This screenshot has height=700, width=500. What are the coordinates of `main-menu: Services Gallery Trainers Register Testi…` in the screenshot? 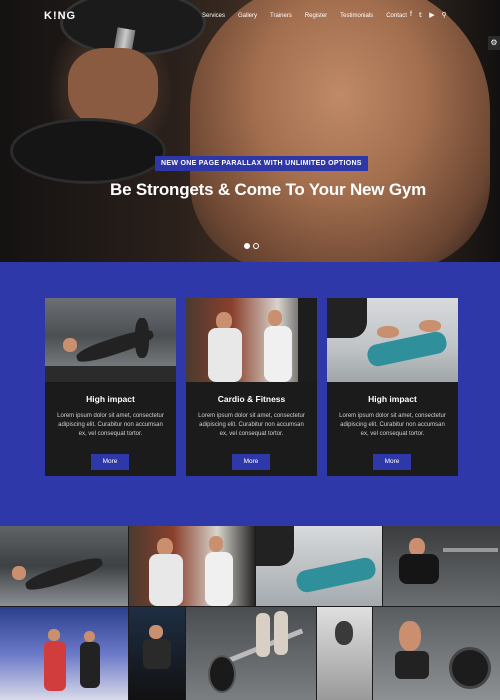 It's located at (311, 16).